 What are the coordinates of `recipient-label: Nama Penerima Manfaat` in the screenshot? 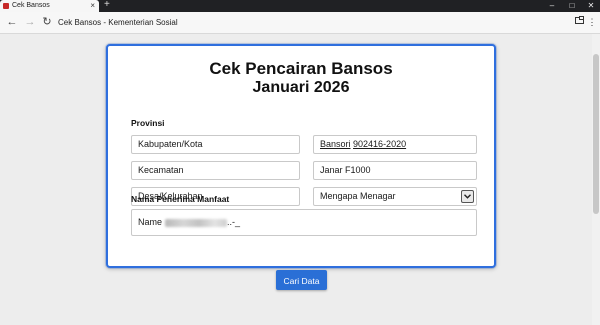 It's located at (180, 199).